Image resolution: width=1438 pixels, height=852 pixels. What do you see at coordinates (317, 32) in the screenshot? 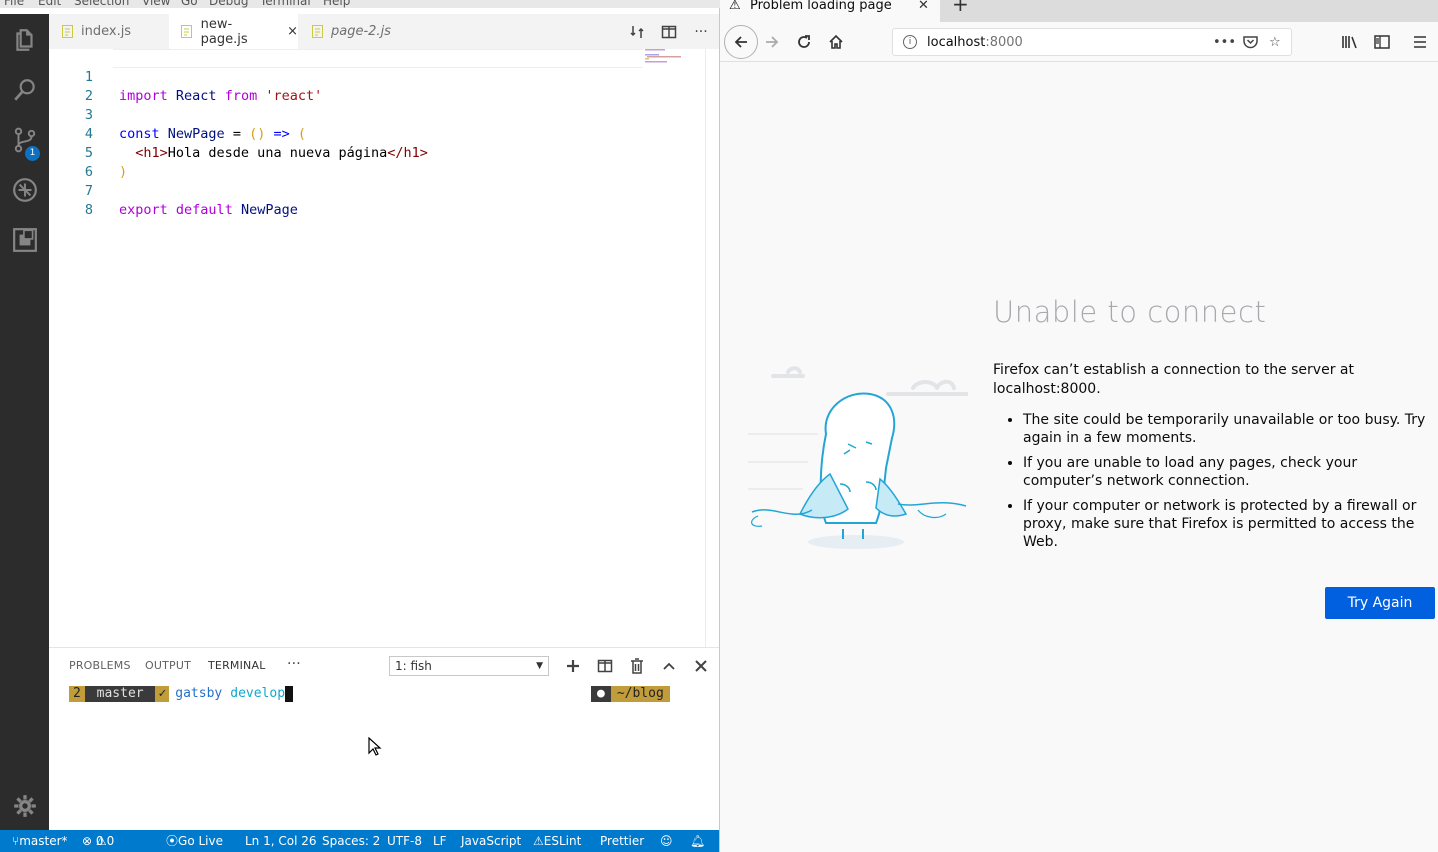
I see `js-file-icon` at bounding box center [317, 32].